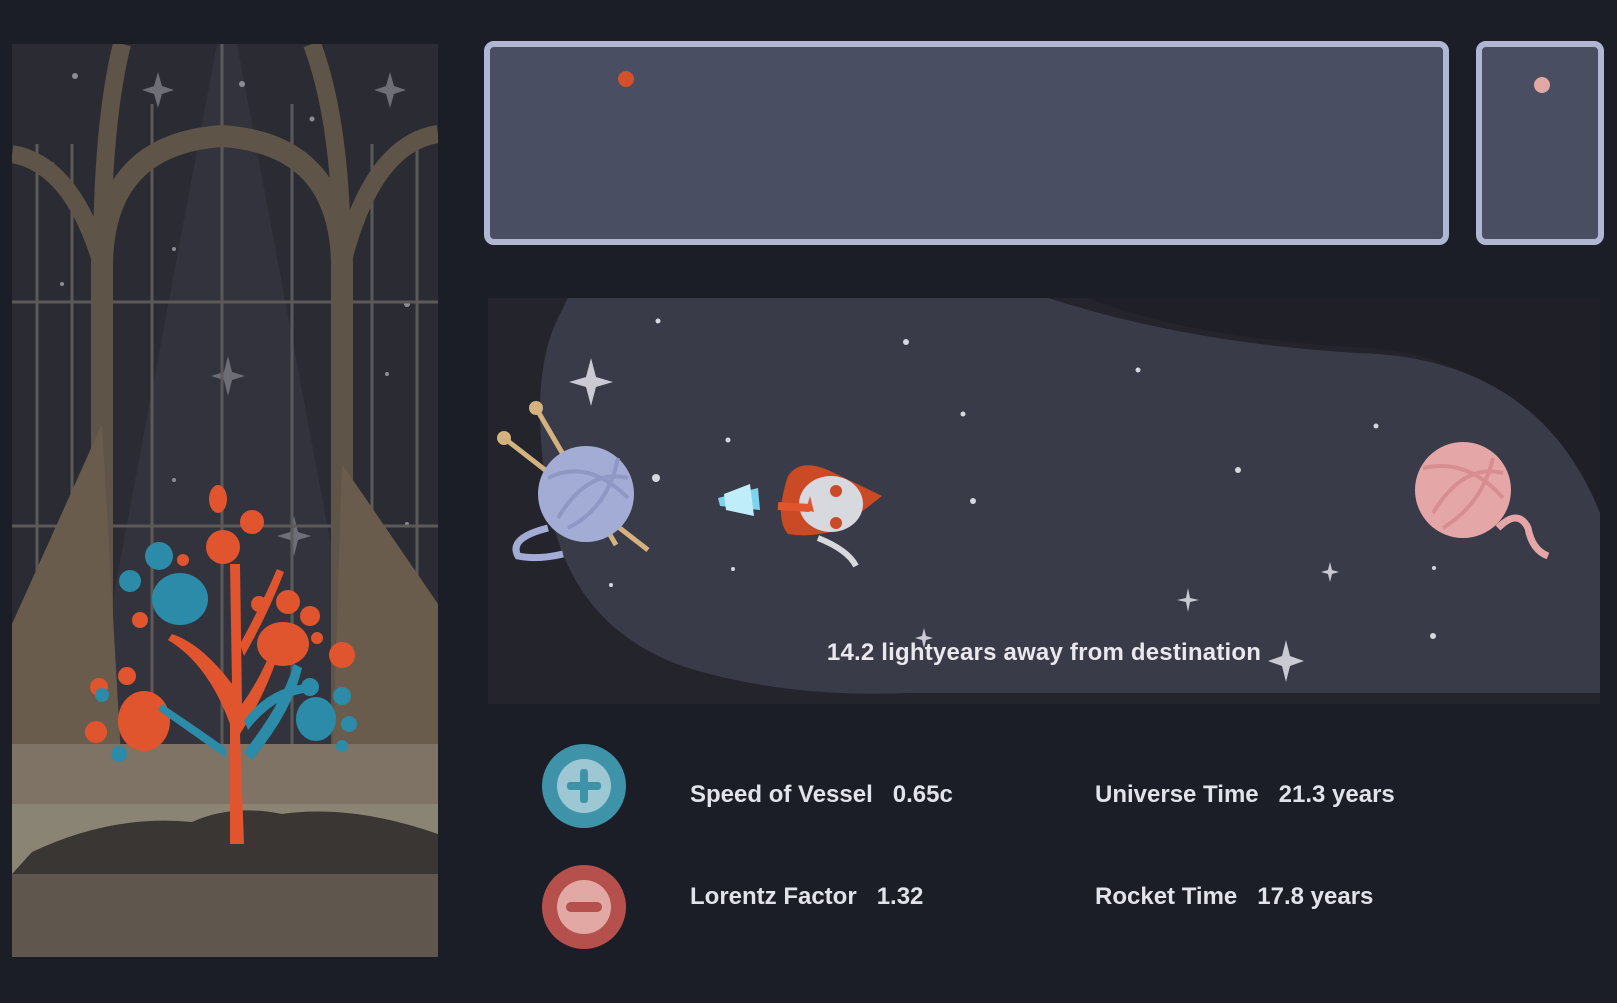 The height and width of the screenshot is (1003, 1617). I want to click on destination-meter, so click(1540, 143).